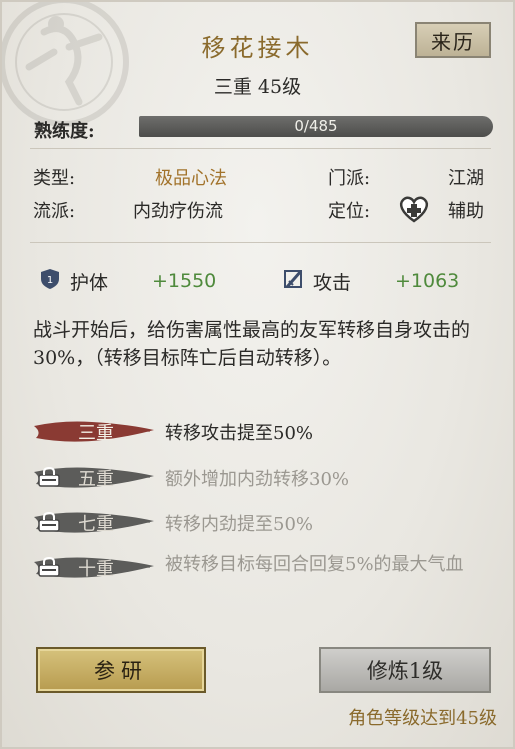 The height and width of the screenshot is (749, 515). Describe the element at coordinates (414, 209) in the screenshot. I see `heart-cross-icon` at that location.